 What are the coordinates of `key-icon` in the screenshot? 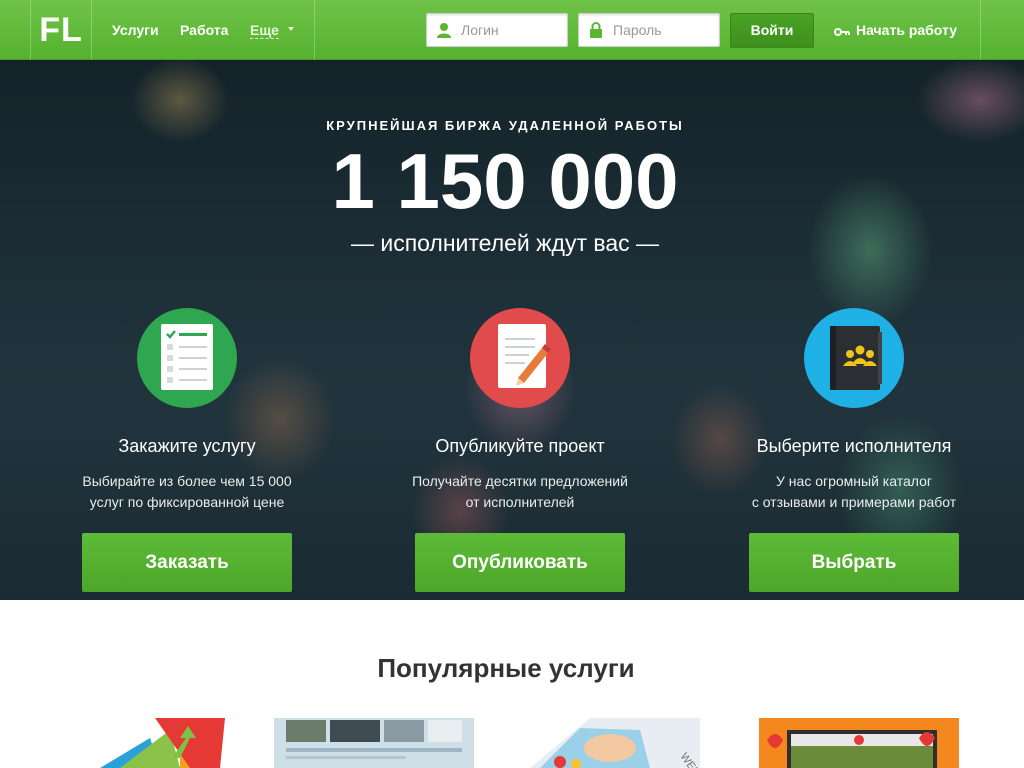 It's located at (842, 32).